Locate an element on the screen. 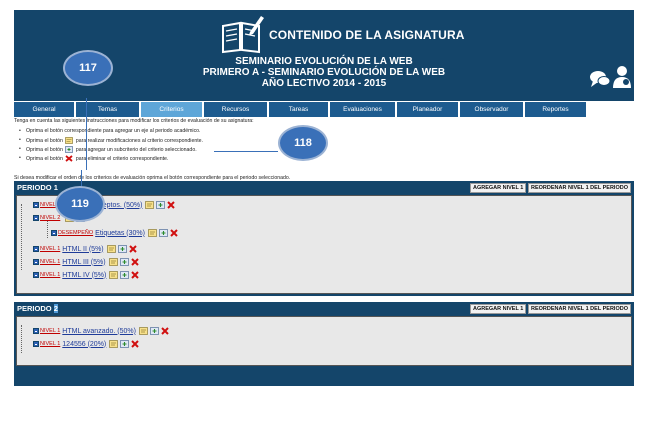  period-number: 1 is located at coordinates (55, 187).